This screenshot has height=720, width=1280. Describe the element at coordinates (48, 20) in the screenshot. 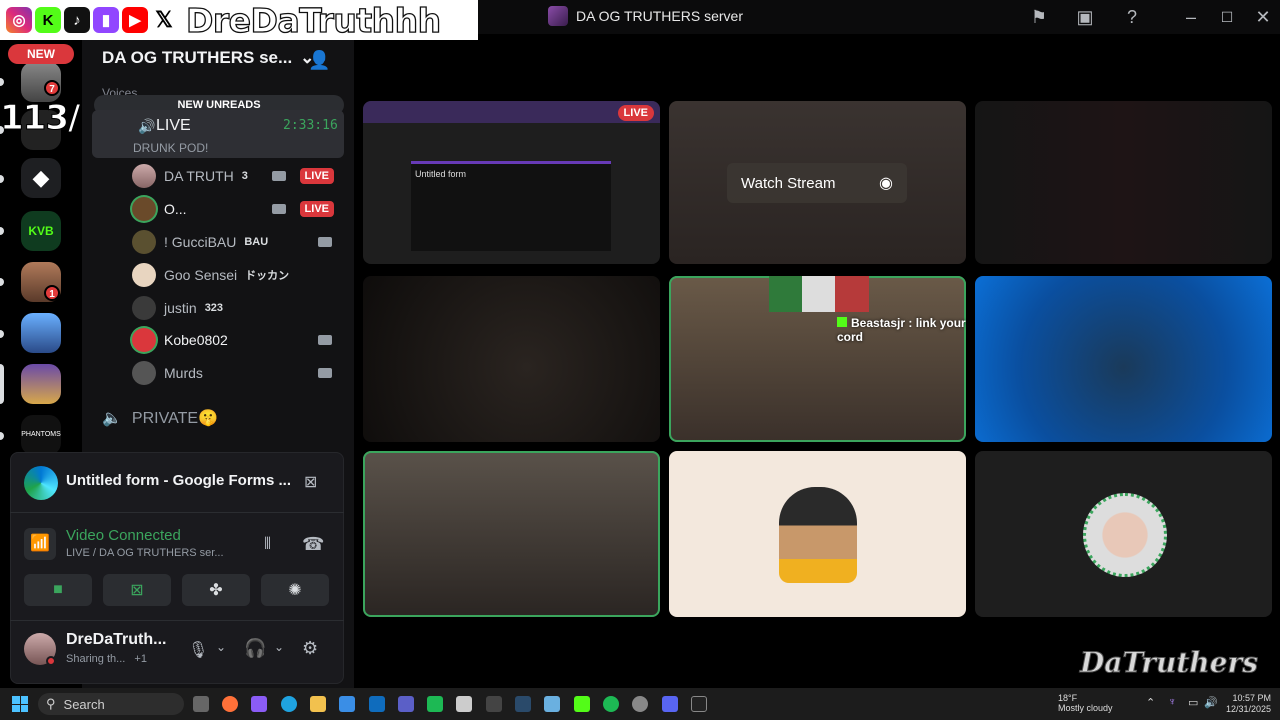

I see `kick-icon: K` at that location.